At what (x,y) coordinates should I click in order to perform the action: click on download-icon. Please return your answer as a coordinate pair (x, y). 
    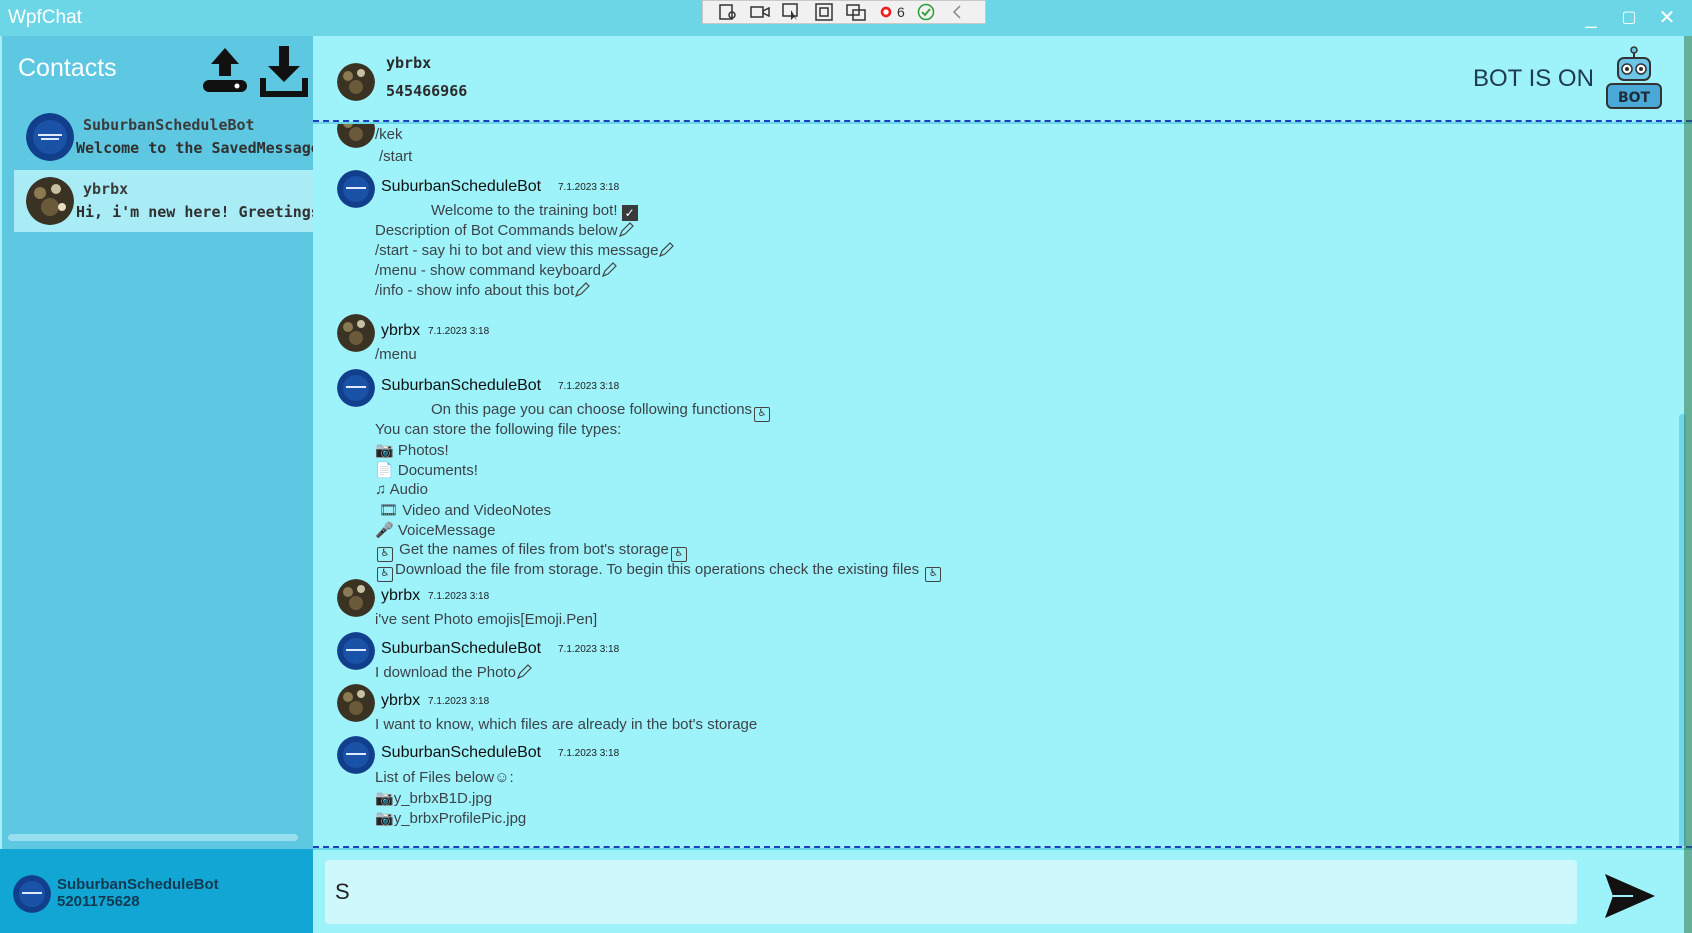
    Looking at the image, I should click on (284, 71).